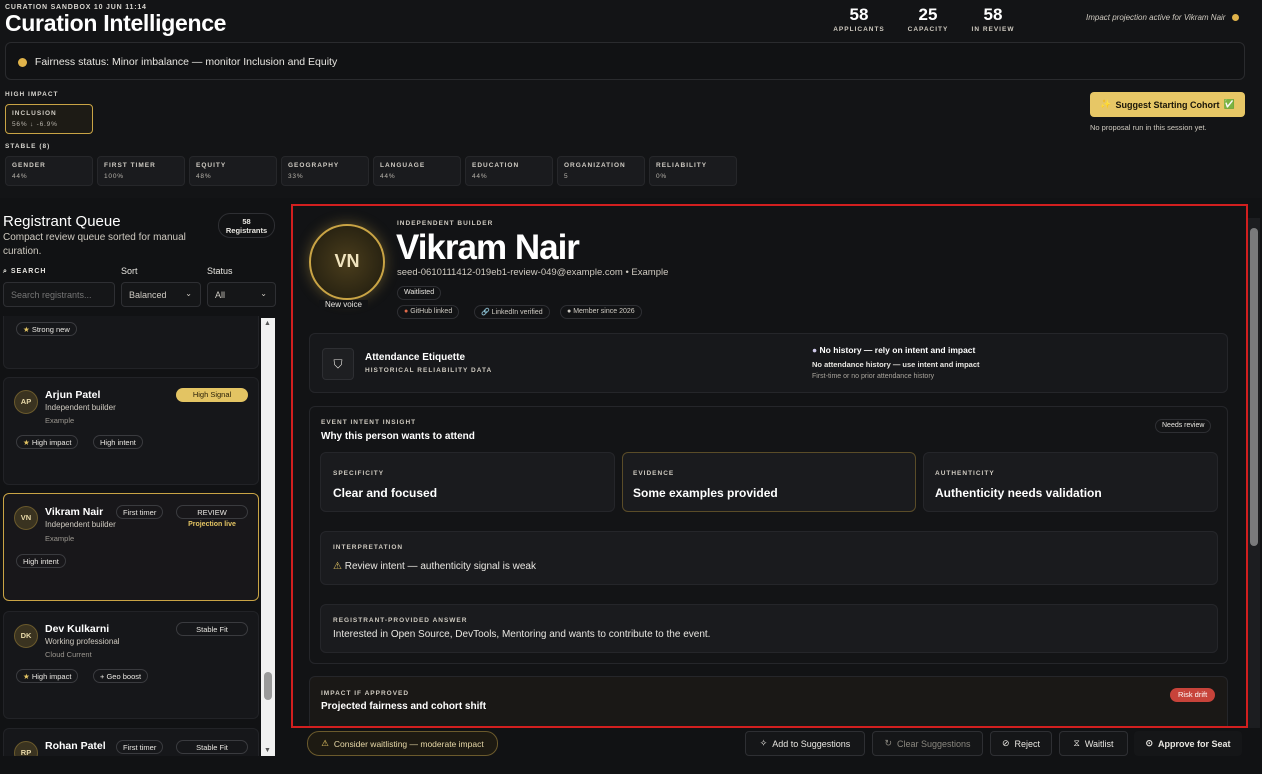 The image size is (1262, 774). I want to click on add-to-suggestions-button: ✧ Add to Suggestions, so click(805, 743).